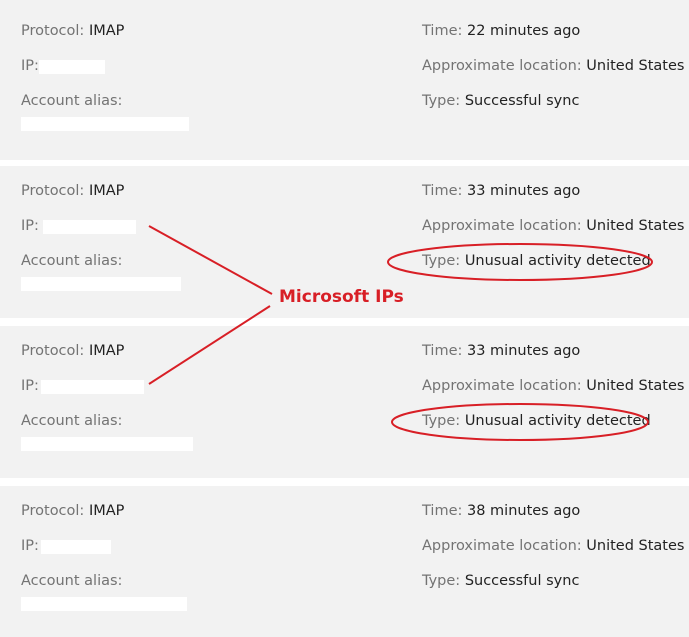  Describe the element at coordinates (341, 297) in the screenshot. I see `annotation-label: Microsoft IPs` at that location.